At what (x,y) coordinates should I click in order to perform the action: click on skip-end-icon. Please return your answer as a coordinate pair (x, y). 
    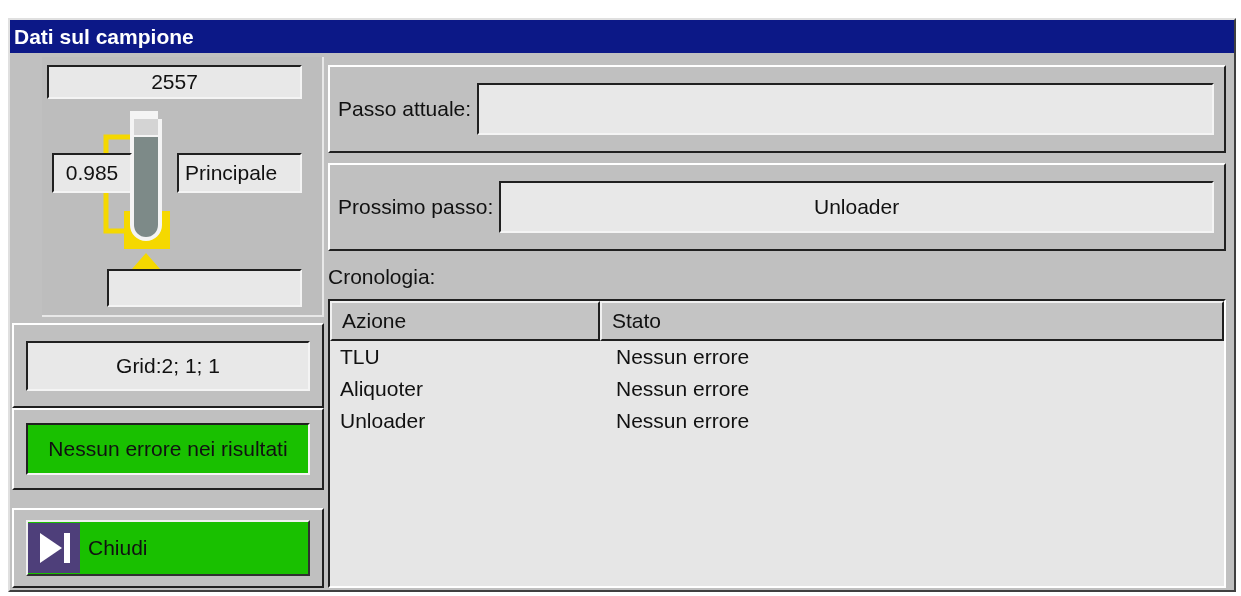
    Looking at the image, I should click on (54, 548).